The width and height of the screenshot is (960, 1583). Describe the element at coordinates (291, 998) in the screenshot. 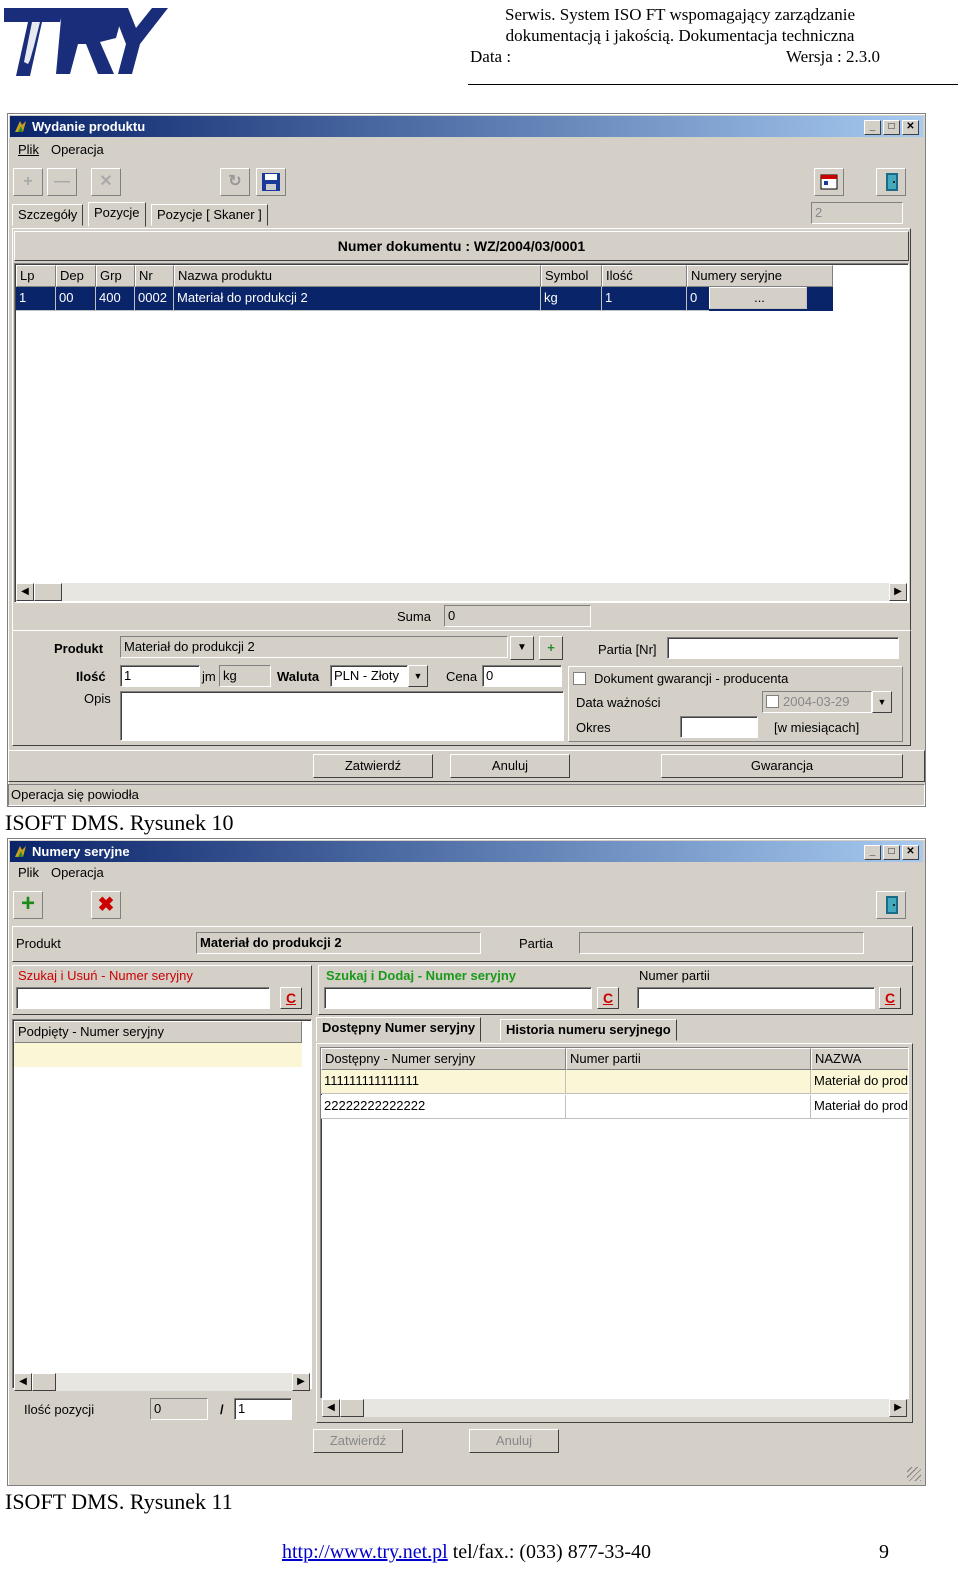

I see `clear-delete-button: C` at that location.